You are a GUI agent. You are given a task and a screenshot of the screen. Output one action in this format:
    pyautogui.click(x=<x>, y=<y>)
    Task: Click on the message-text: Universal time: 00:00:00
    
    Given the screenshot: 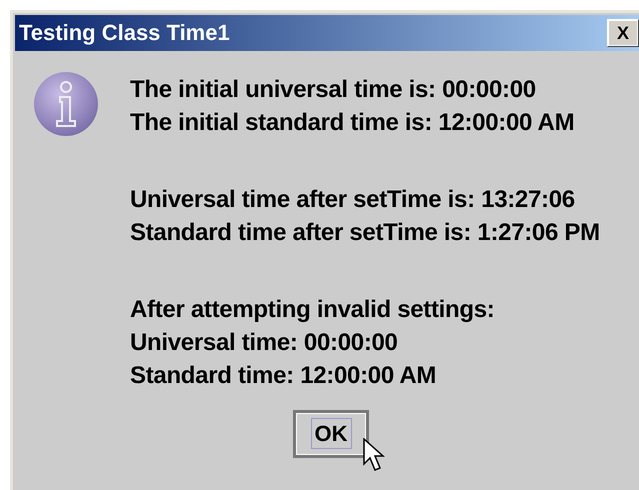 What is the action you would take?
    pyautogui.click(x=264, y=343)
    